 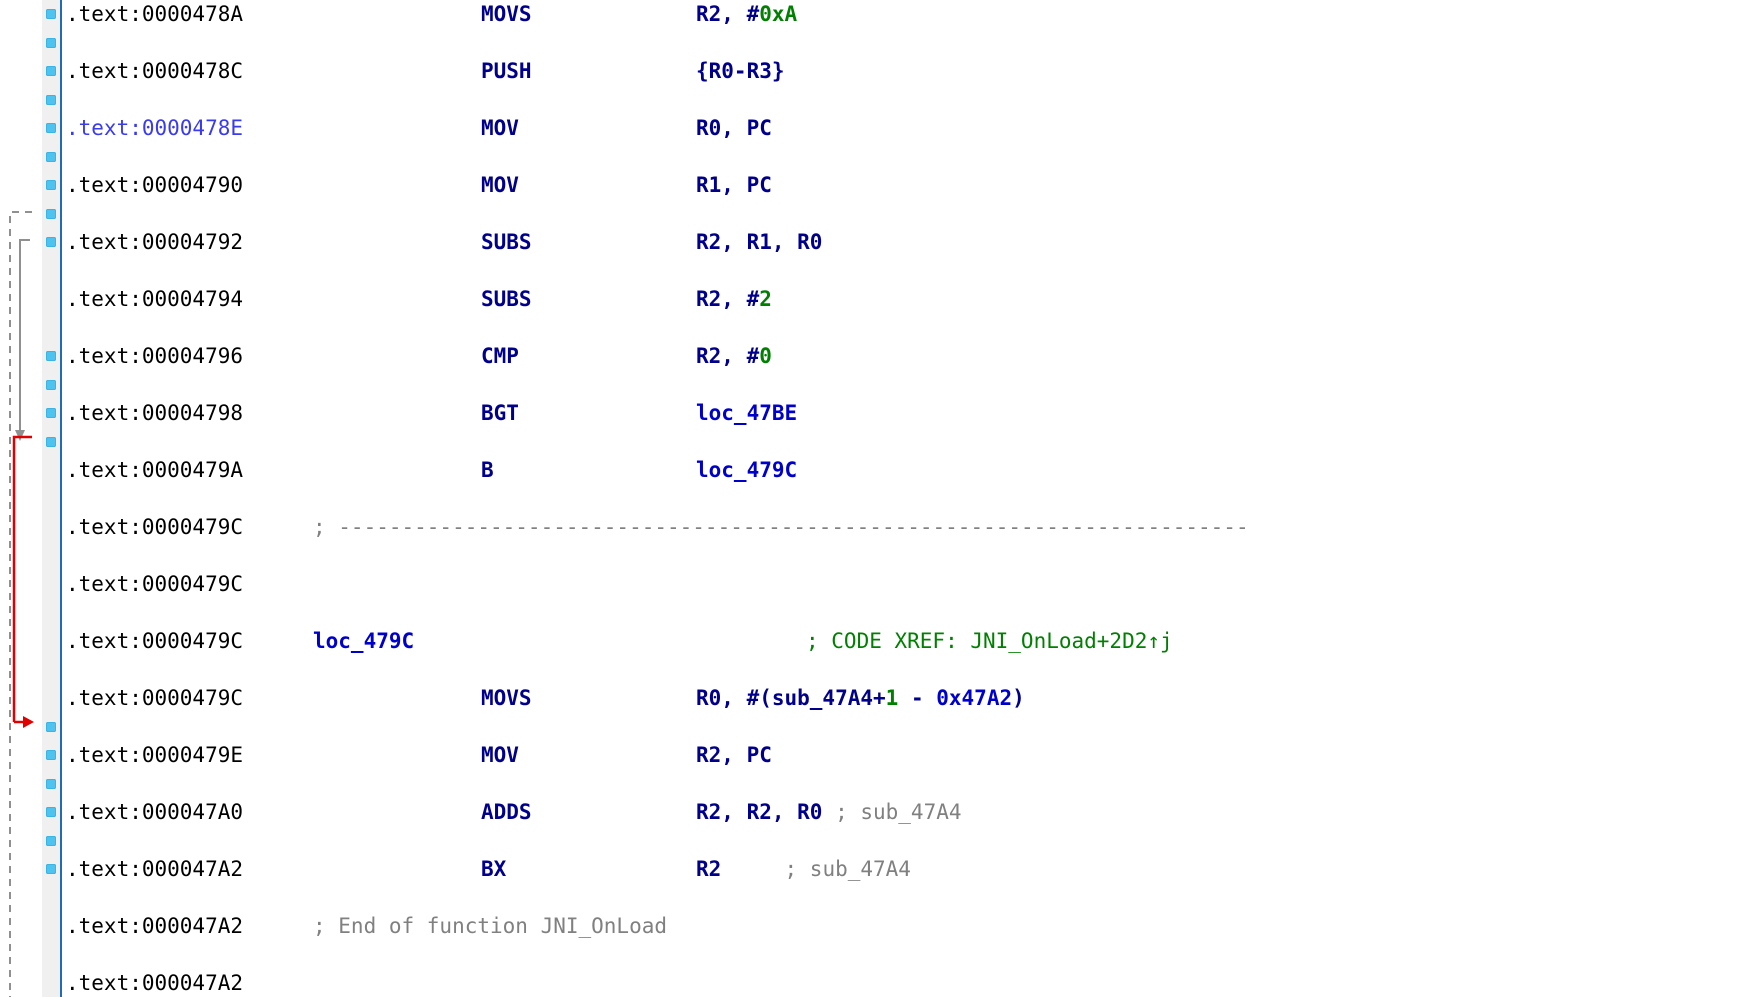 I want to click on disasm-line: .text:00004798 BGT loc_47BE, so click(x=913, y=413).